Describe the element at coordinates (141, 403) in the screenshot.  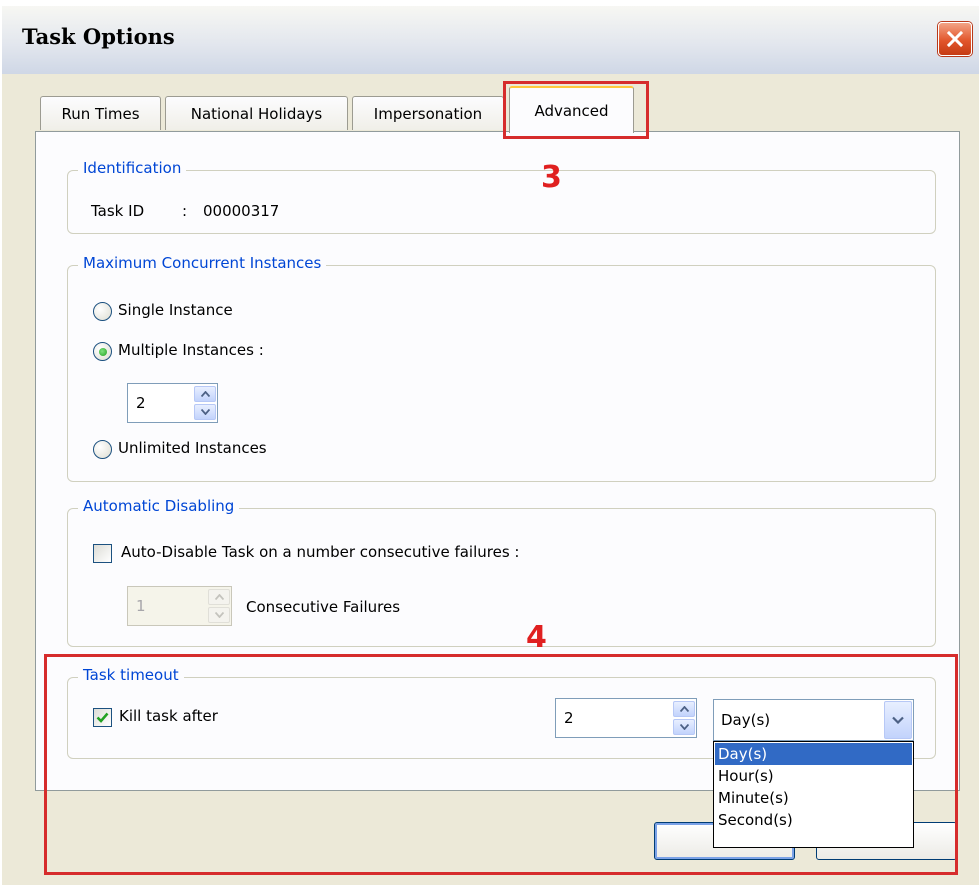
I see `spinner-value: 2` at that location.